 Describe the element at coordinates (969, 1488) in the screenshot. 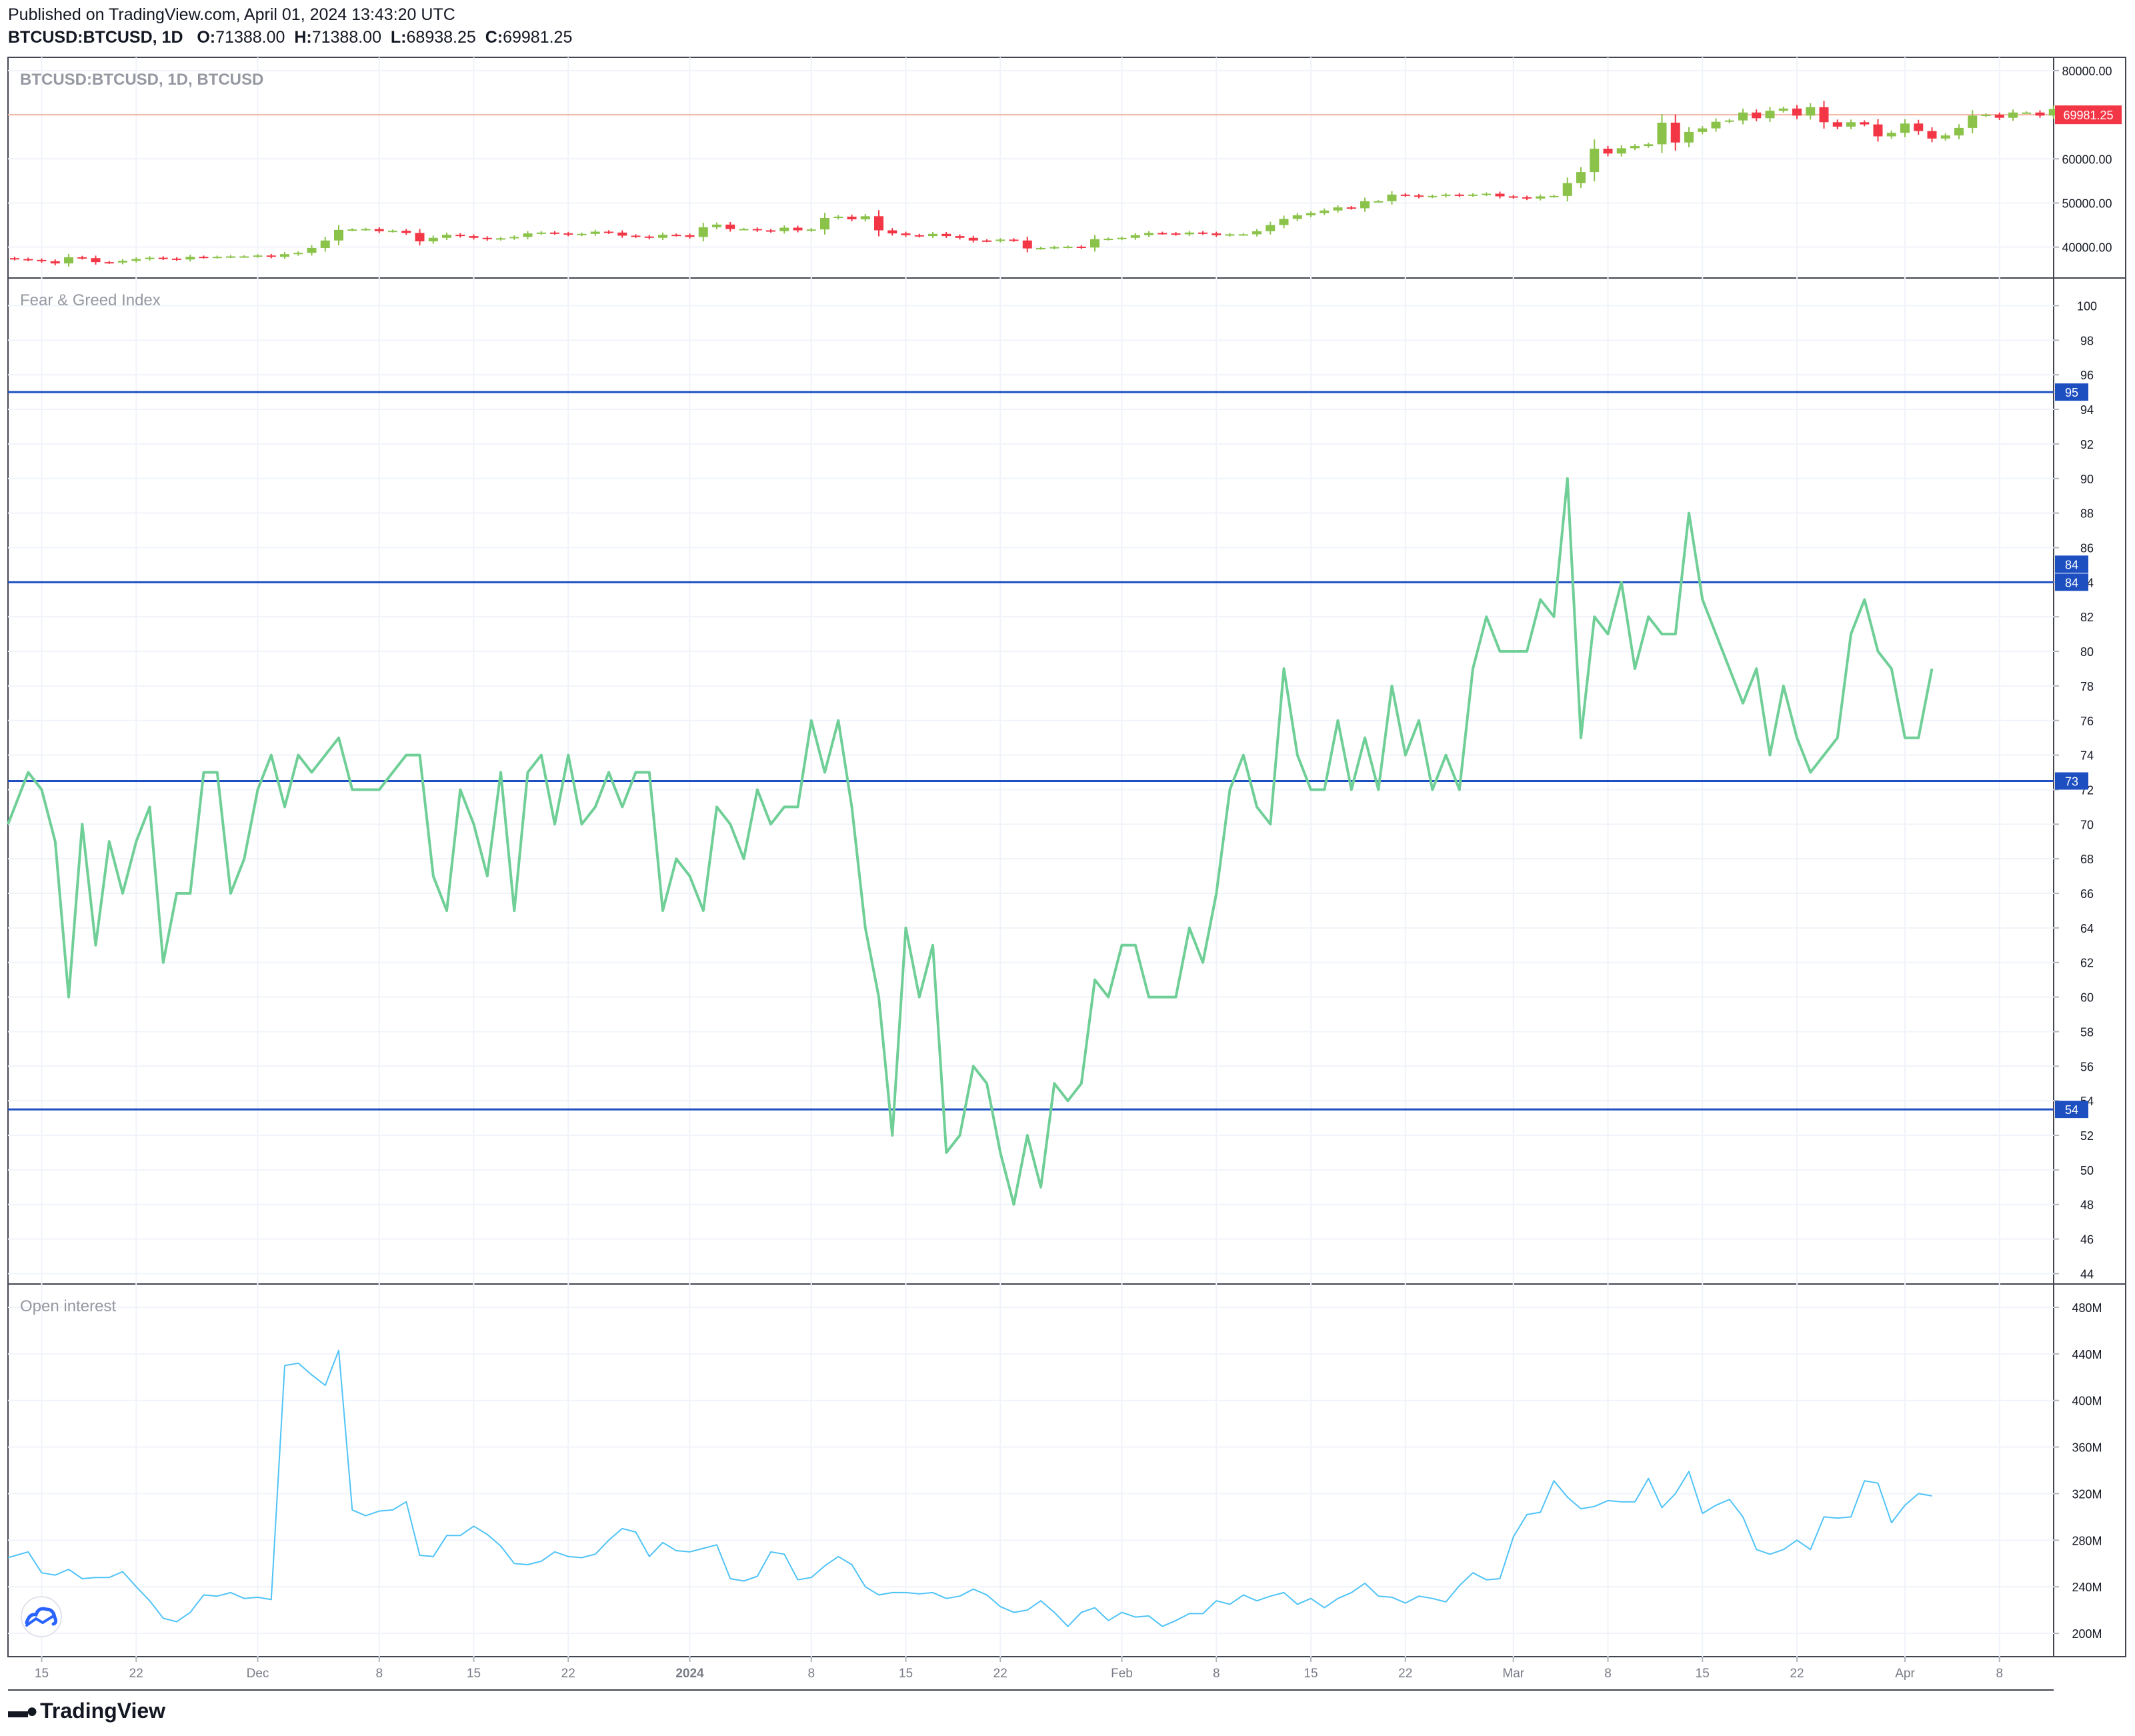

I see `open-interest-series-line` at that location.